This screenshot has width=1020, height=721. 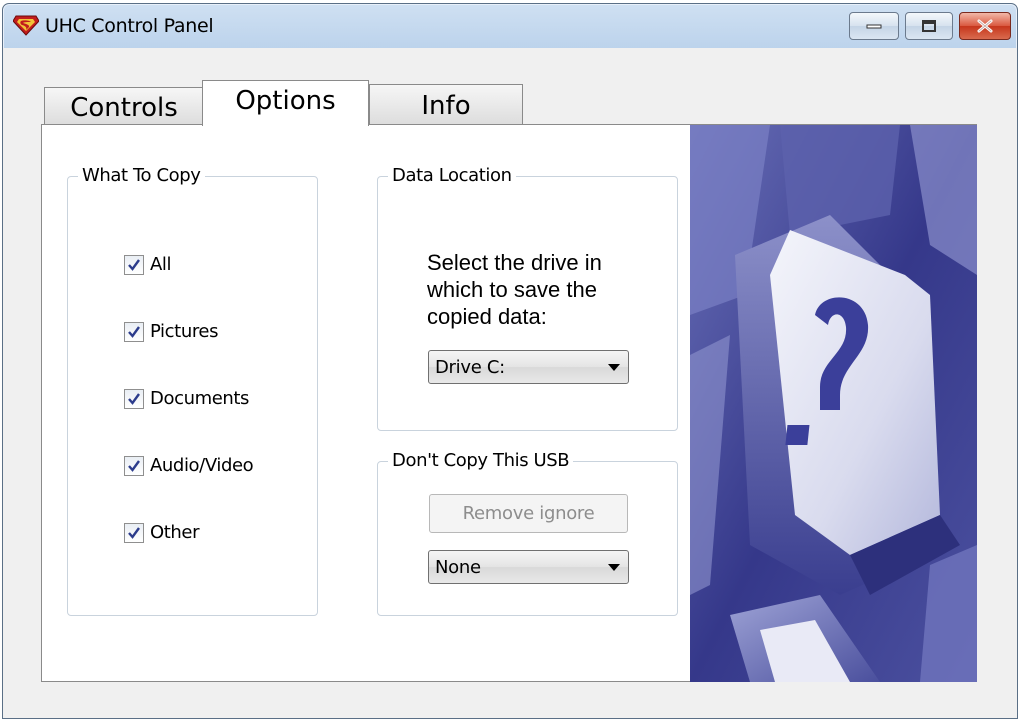 I want to click on remove-ignore-button: Remove ignore, so click(x=528, y=513).